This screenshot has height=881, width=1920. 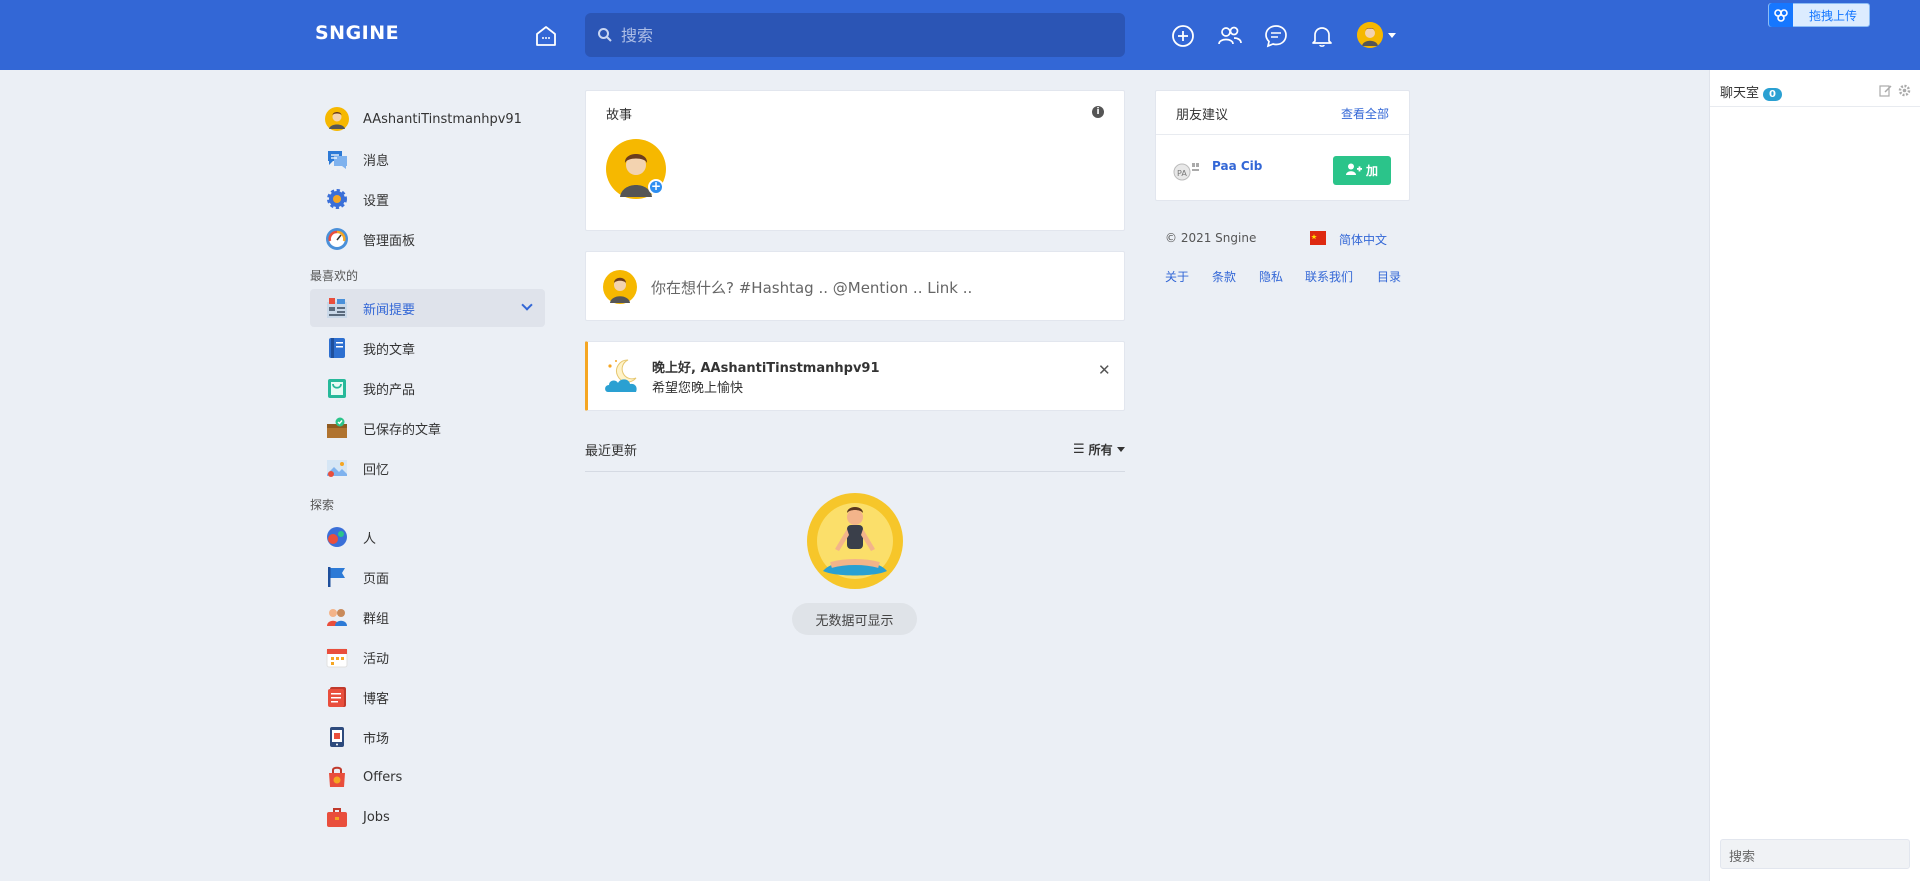 I want to click on people-icon, so click(x=337, y=537).